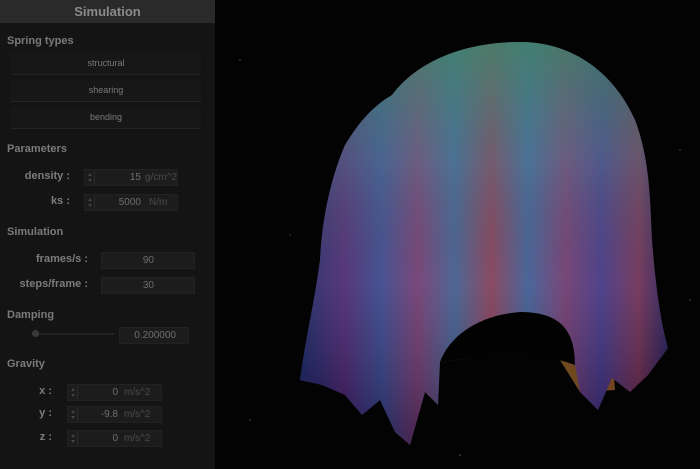 This screenshot has width=700, height=469. I want to click on panel-title: Simulation, so click(107, 11).